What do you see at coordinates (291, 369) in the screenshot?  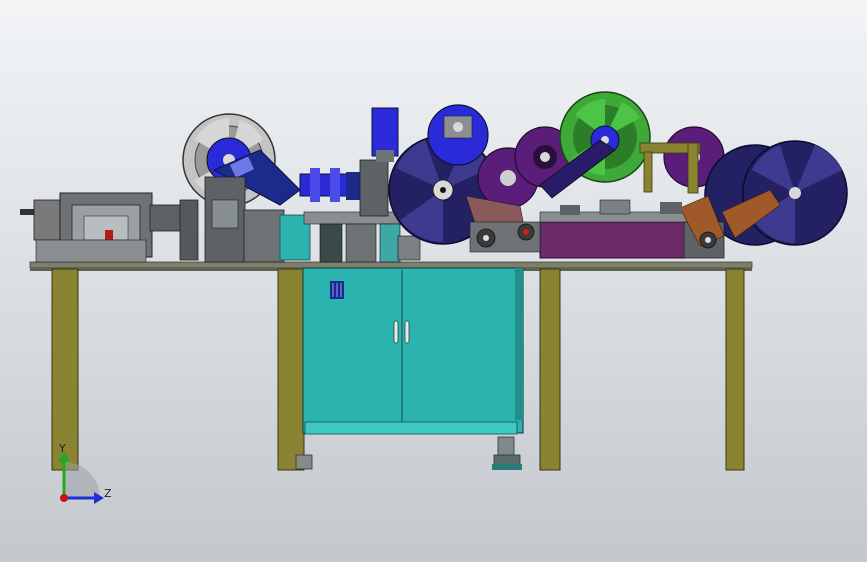 I see `table-leg-center-left` at bounding box center [291, 369].